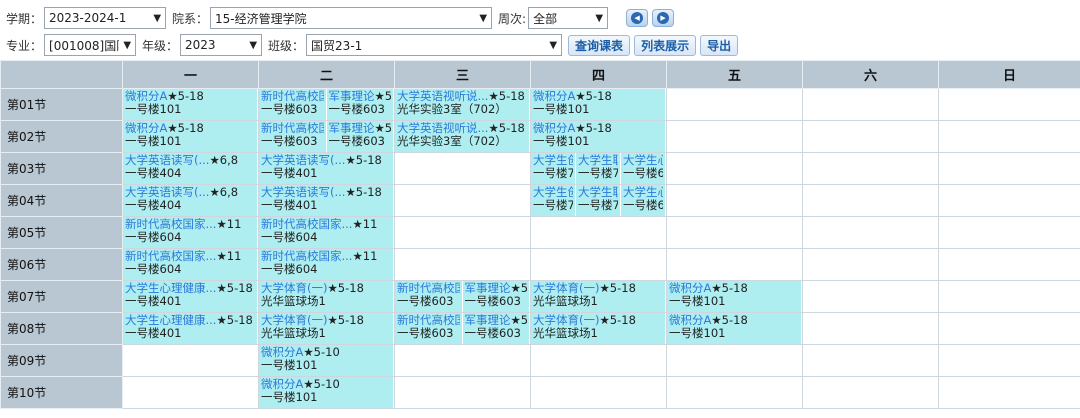  I want to click on next-week-button: ▶, so click(663, 18).